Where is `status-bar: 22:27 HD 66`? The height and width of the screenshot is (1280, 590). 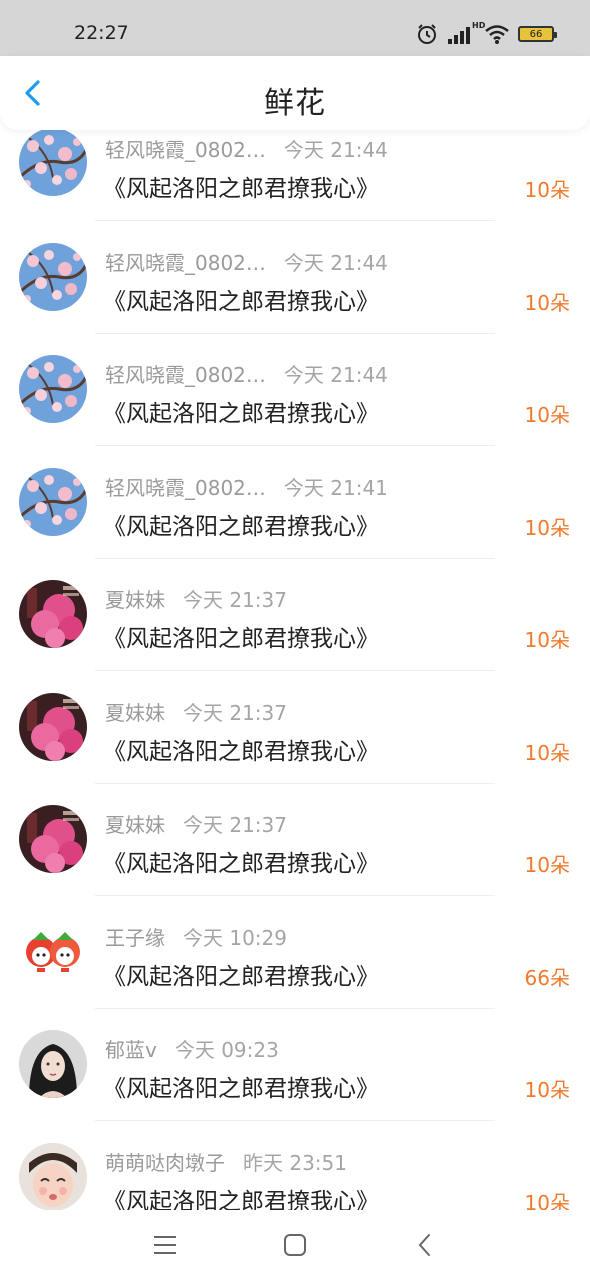 status-bar: 22:27 HD 66 is located at coordinates (295, 28).